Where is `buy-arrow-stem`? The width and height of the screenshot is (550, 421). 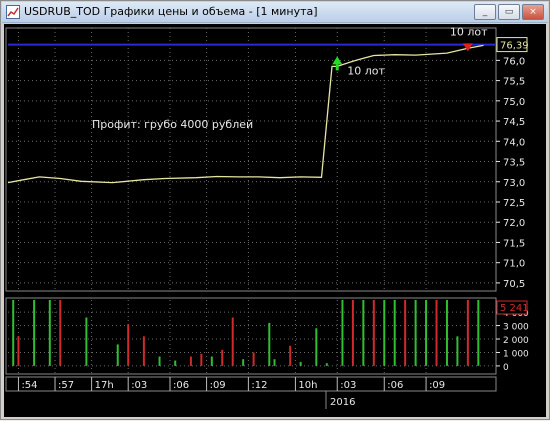
buy-arrow-stem is located at coordinates (337, 67).